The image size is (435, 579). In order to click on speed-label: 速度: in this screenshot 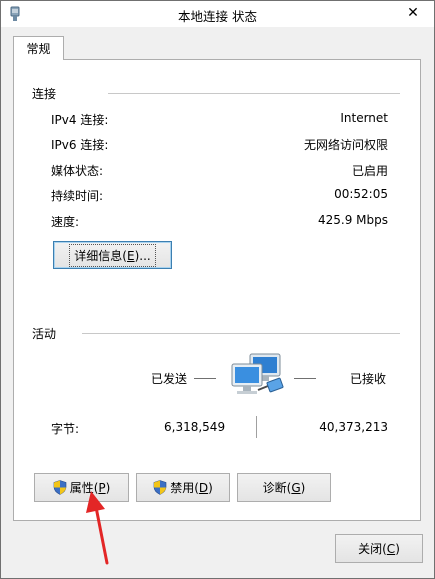, I will do `click(65, 222)`.